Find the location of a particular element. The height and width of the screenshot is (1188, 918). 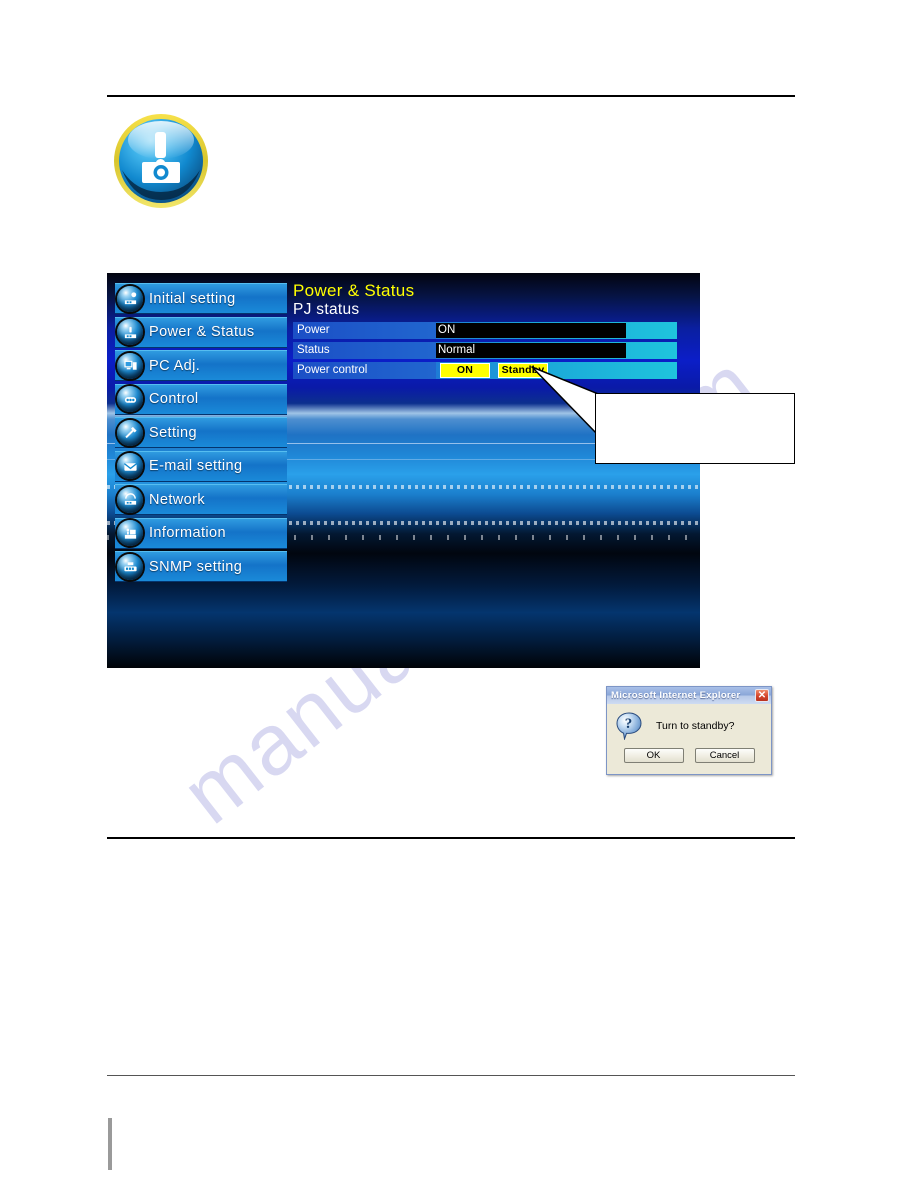

sidebar-item-network: Network is located at coordinates (201, 499).